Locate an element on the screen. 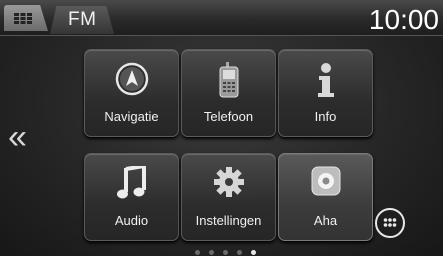 This screenshot has width=443, height=256. phone-icon is located at coordinates (228, 80).